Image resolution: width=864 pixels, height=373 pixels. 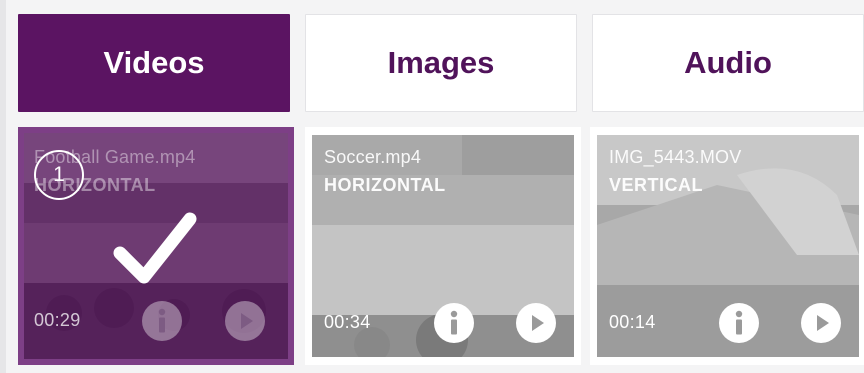 I want to click on media-duration: 00:34, so click(x=347, y=322).